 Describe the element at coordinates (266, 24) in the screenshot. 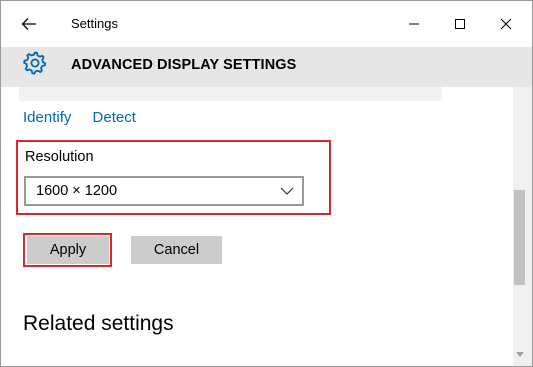

I see `title-bar: Settings` at that location.